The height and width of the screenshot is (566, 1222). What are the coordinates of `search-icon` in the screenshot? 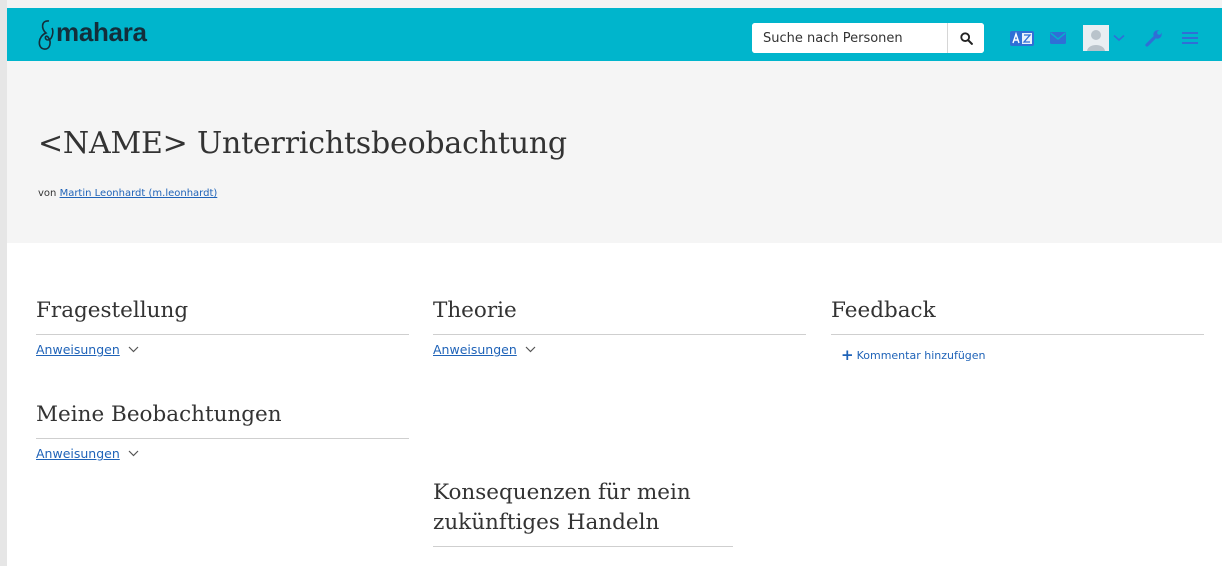 It's located at (966, 38).